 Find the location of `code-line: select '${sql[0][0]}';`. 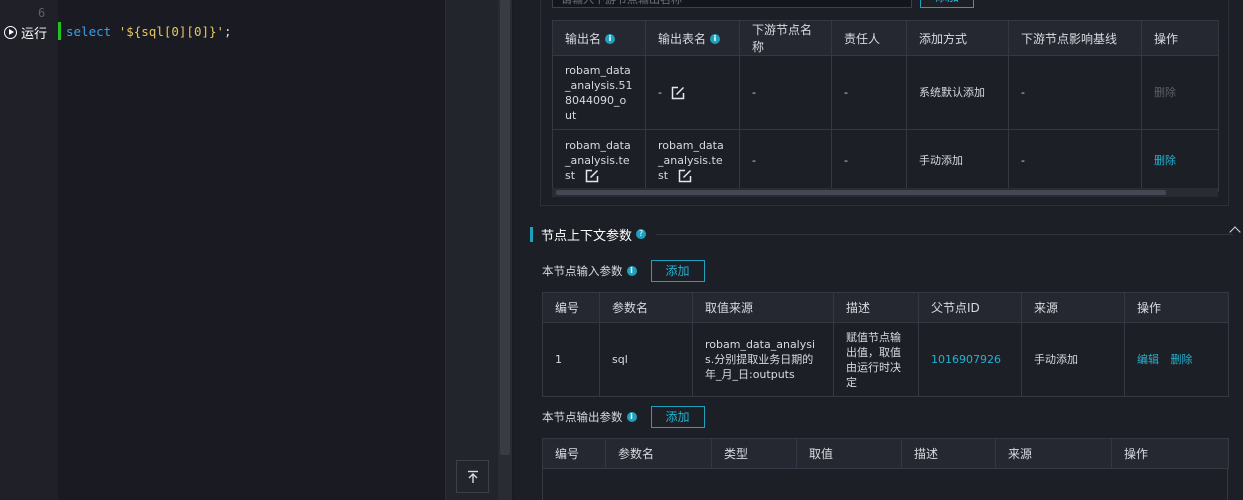

code-line: select '${sql[0][0]}'; is located at coordinates (149, 31).